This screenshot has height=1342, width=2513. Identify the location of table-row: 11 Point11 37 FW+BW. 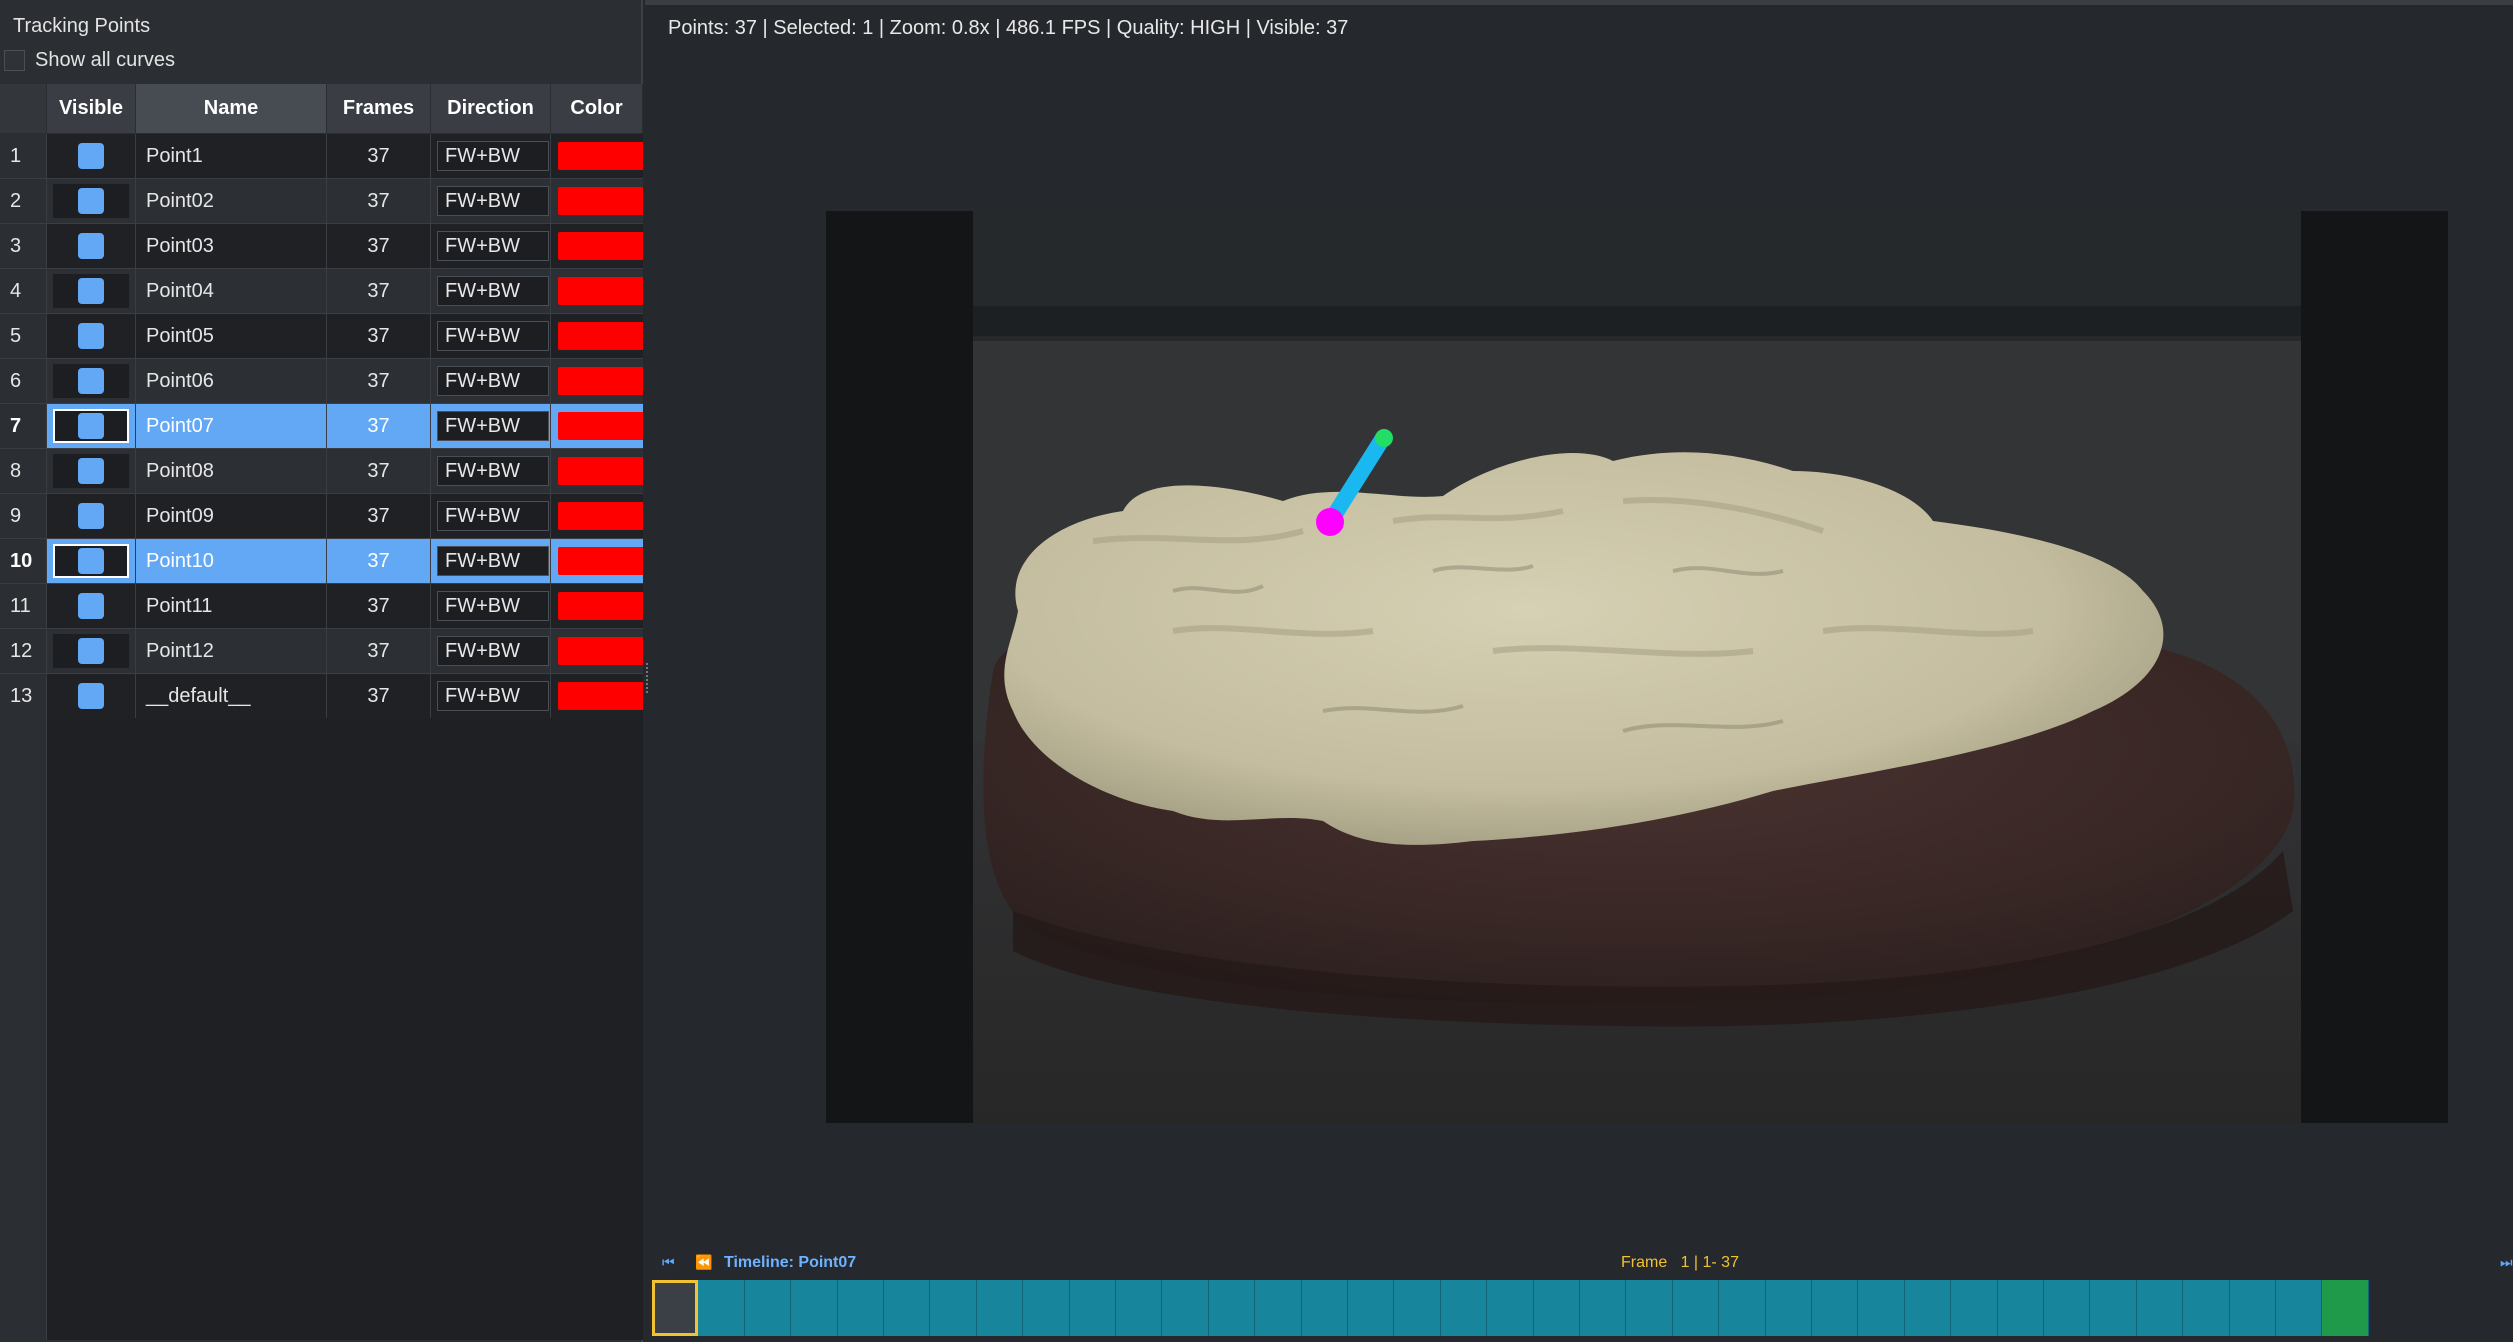
(321, 606).